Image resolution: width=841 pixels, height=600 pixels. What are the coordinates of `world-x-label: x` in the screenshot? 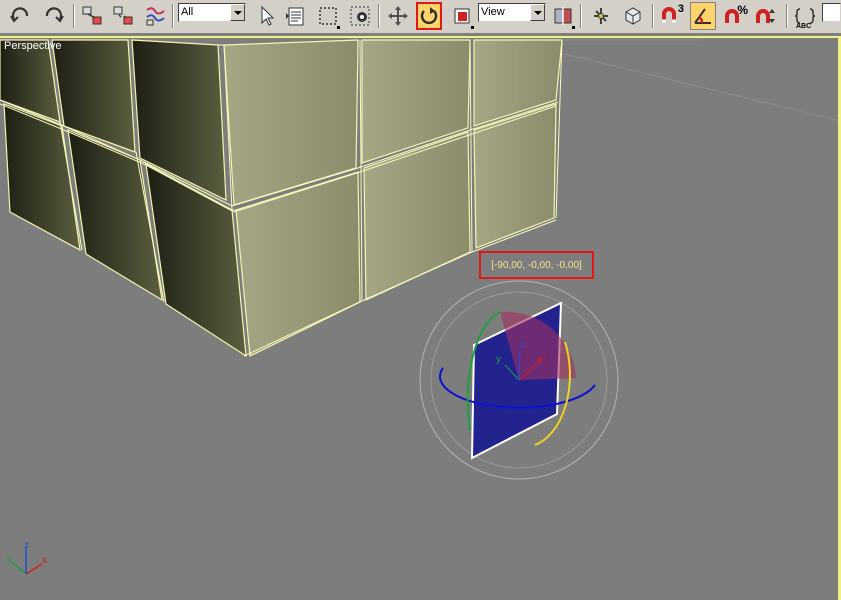 It's located at (44, 560).